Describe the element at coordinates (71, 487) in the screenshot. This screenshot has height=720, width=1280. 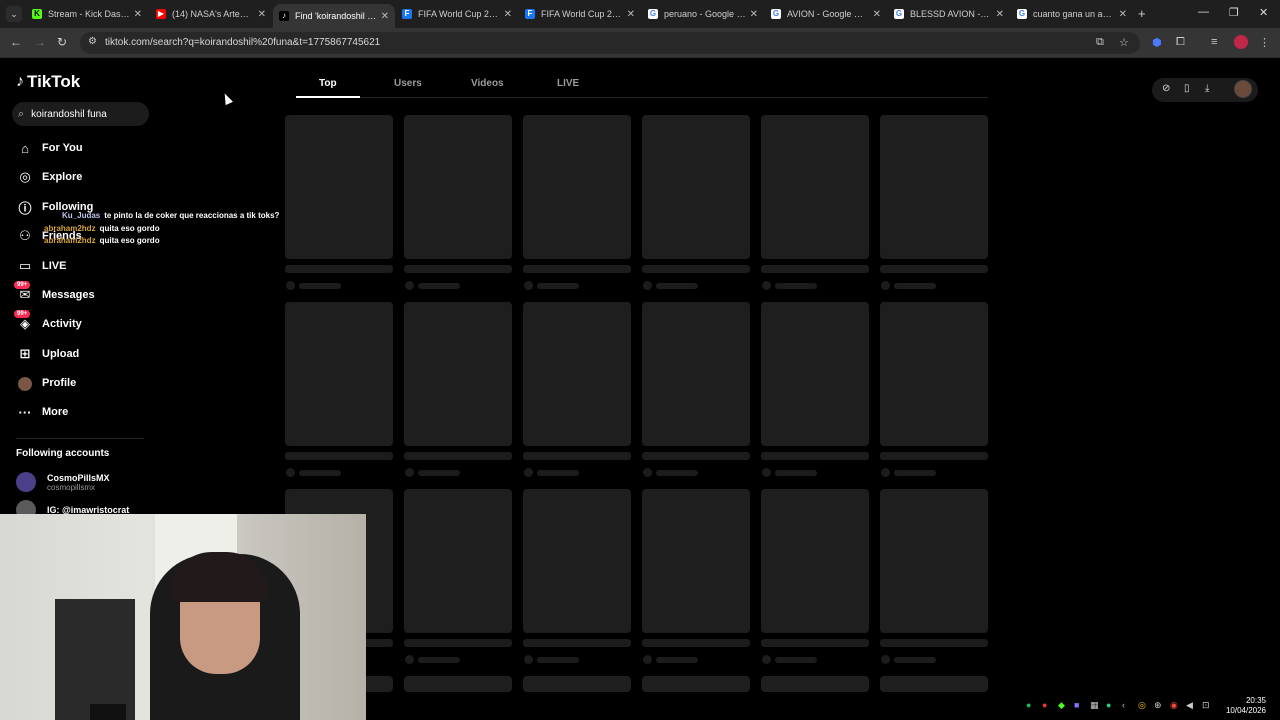
I see `account-handle: cosmopillsmx` at that location.